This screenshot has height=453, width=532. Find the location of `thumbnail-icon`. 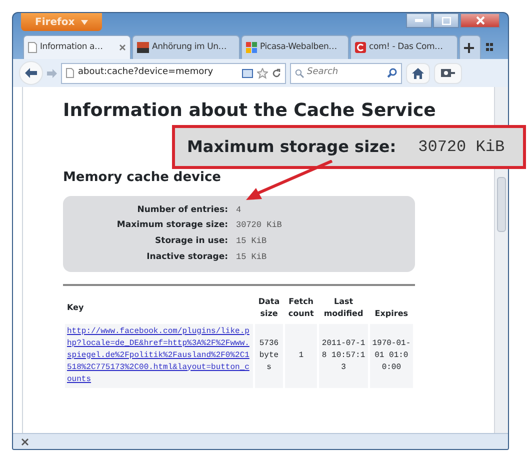

thumbnail-icon is located at coordinates (143, 47).